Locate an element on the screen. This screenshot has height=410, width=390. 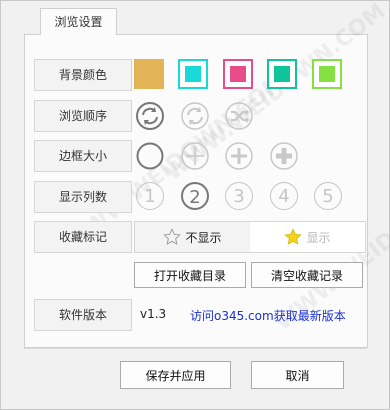
circle-icon is located at coordinates (150, 156).